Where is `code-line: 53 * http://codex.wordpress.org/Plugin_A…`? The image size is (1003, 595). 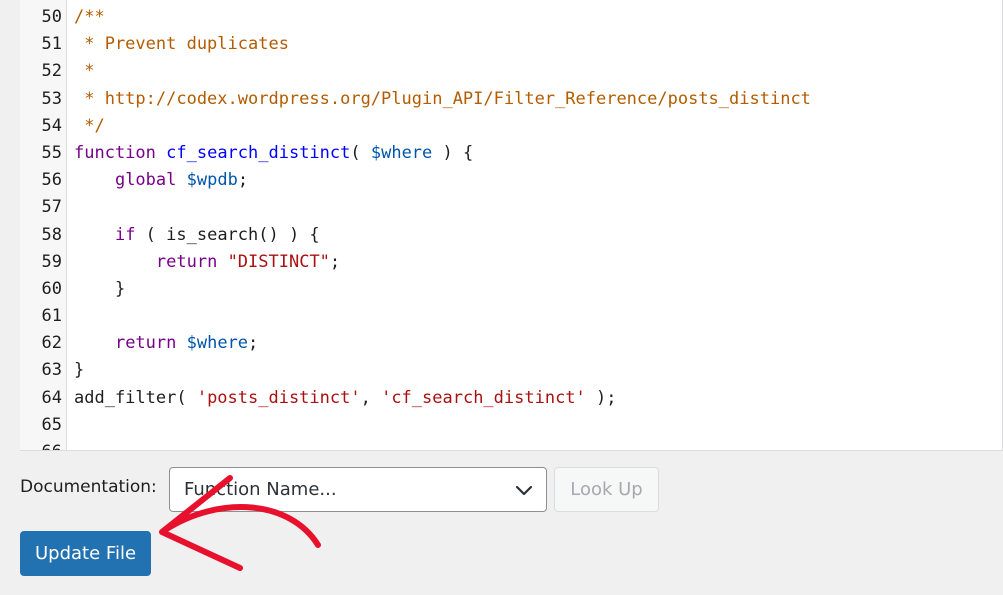
code-line: 53 * http://codex.wordpress.org/Plugin_A… is located at coordinates (511, 99).